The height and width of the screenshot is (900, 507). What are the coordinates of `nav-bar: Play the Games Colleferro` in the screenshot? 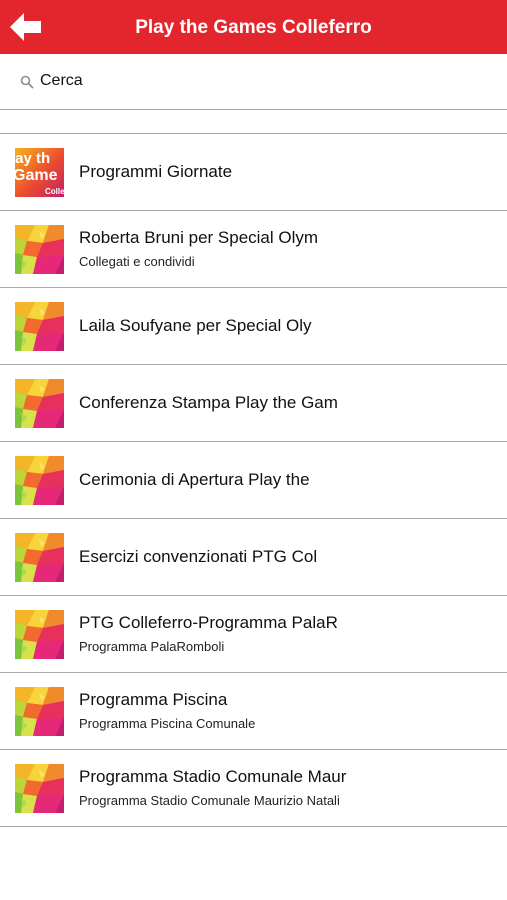 It's located at (253, 27).